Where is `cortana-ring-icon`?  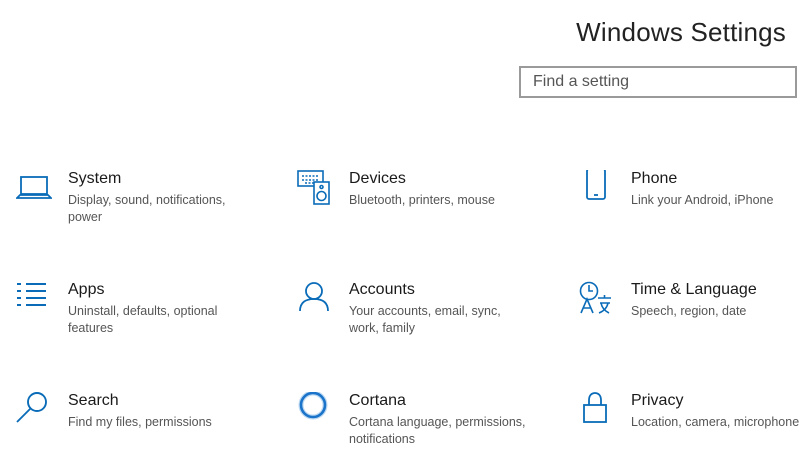 cortana-ring-icon is located at coordinates (315, 410).